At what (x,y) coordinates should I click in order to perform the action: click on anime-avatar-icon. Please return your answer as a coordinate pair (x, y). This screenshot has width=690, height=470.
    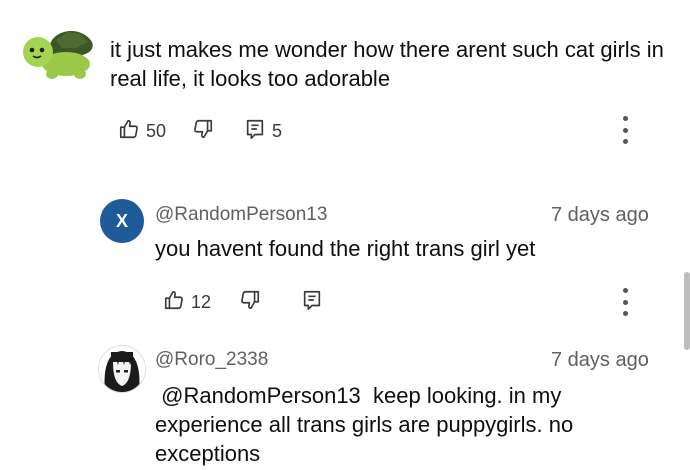
    Looking at the image, I should click on (122, 369).